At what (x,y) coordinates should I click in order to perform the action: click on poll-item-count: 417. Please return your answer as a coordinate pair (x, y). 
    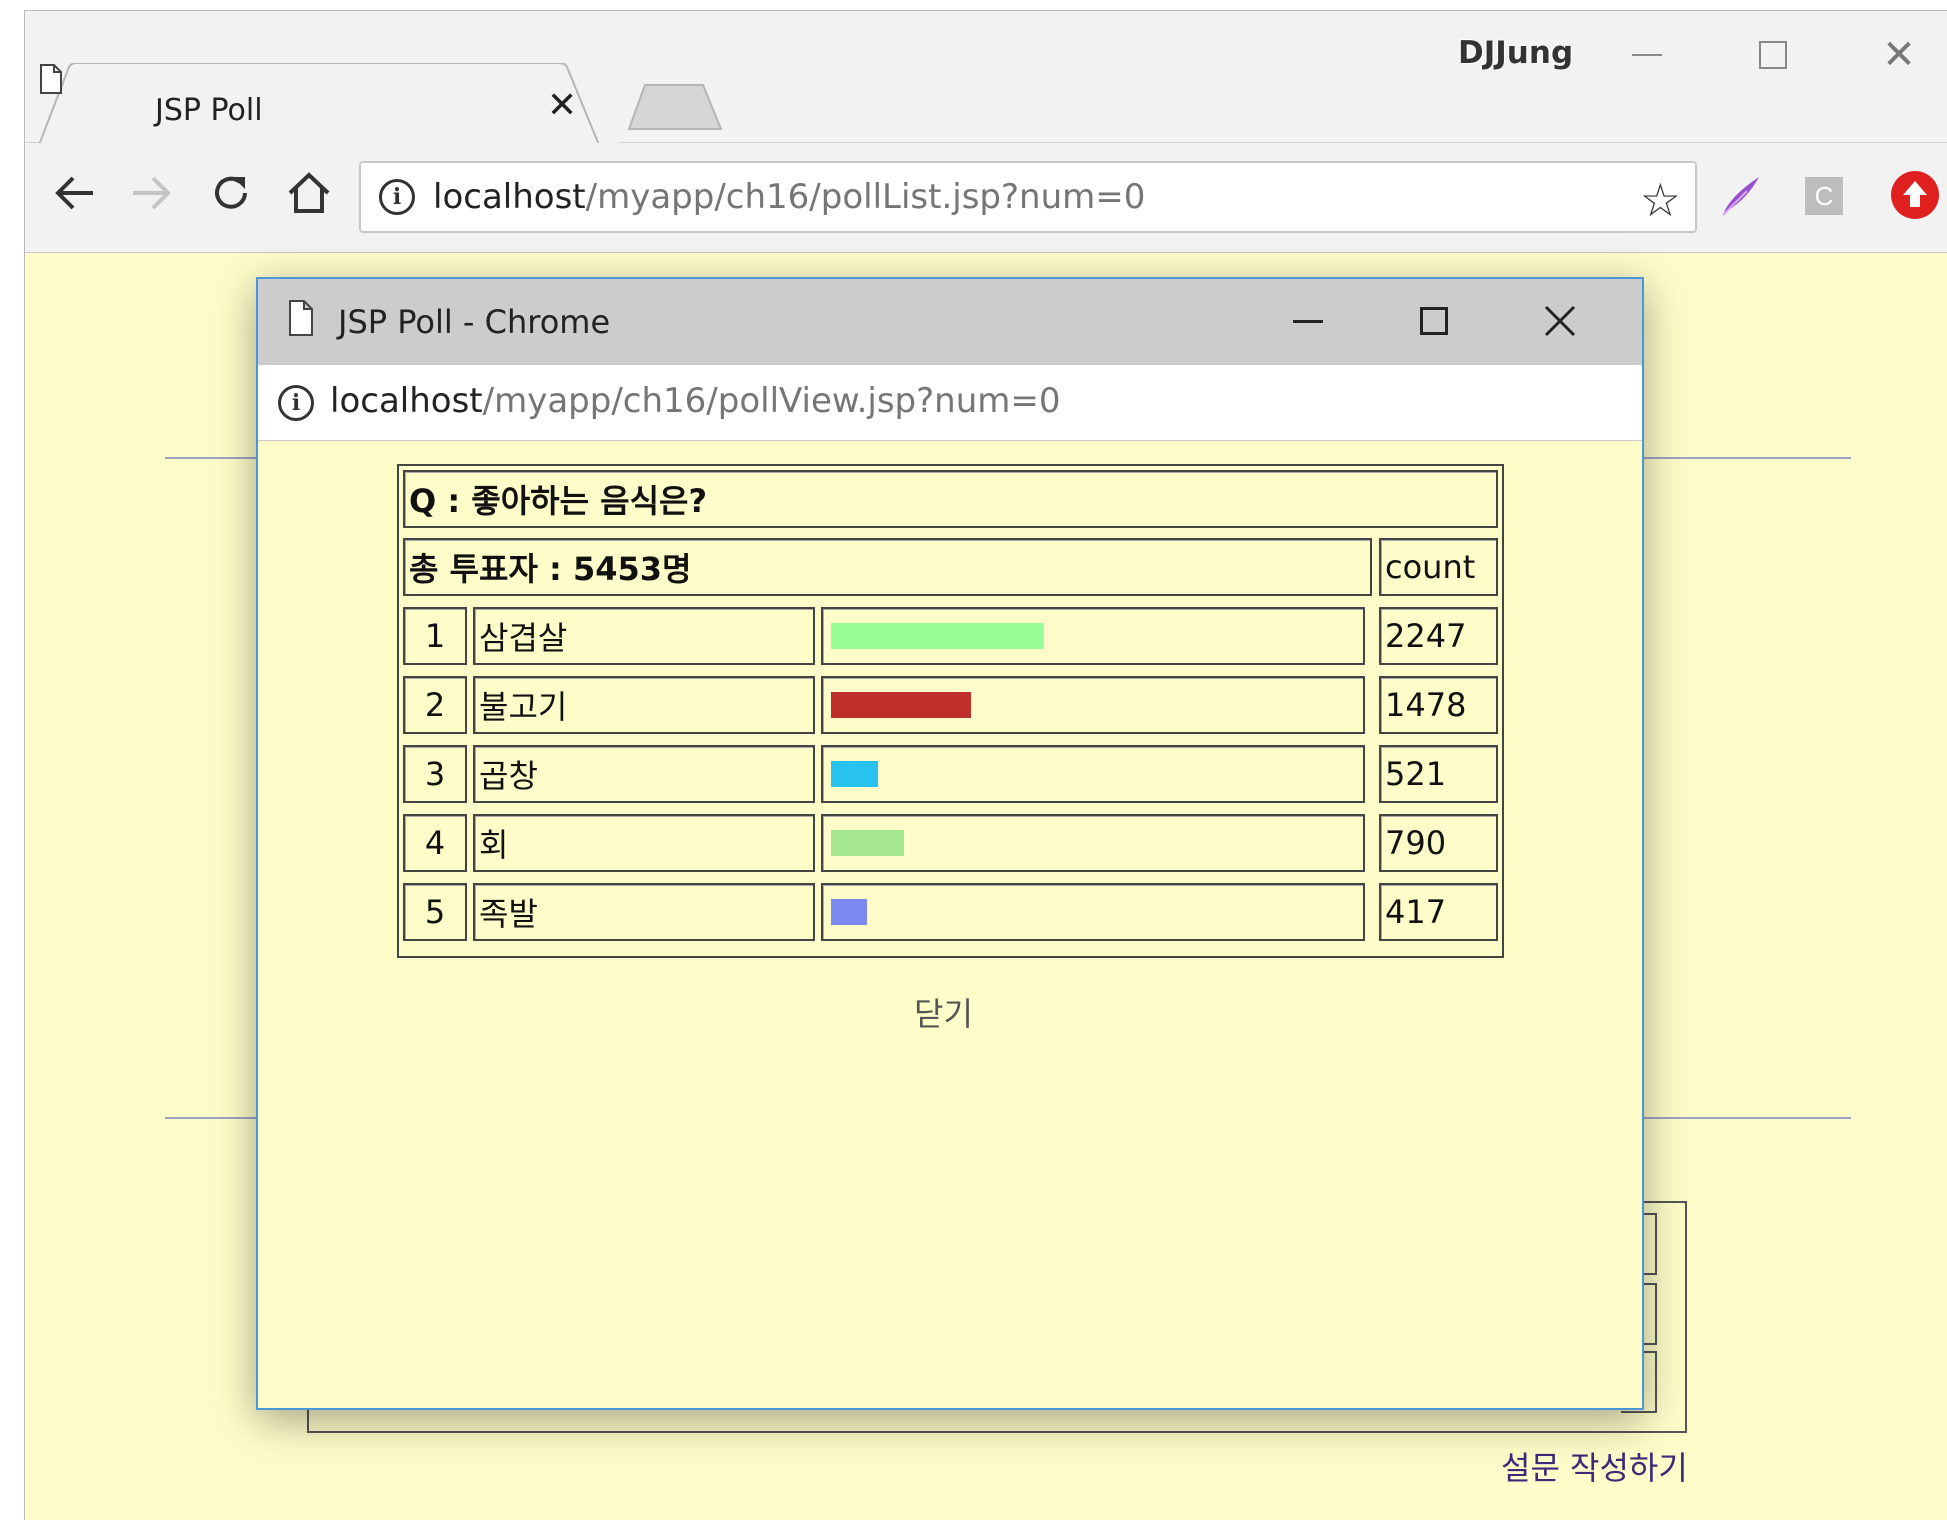
    Looking at the image, I should click on (1438, 912).